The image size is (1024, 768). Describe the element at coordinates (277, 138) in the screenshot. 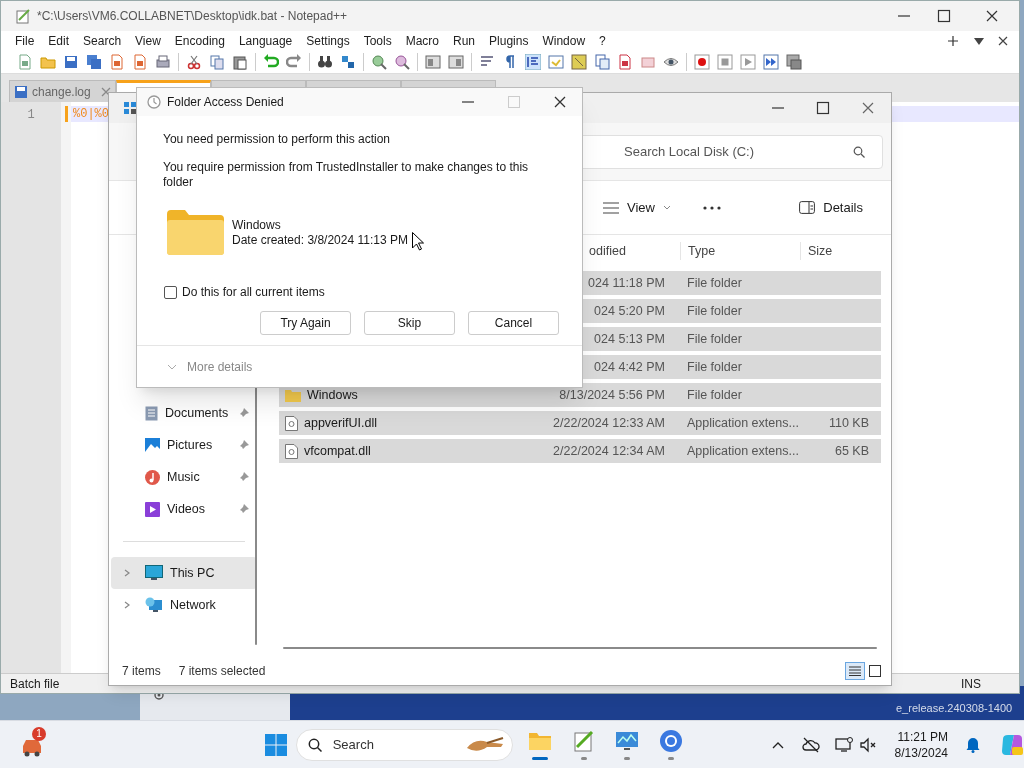

I see `dialog-heading: You need permission to perform this action` at that location.